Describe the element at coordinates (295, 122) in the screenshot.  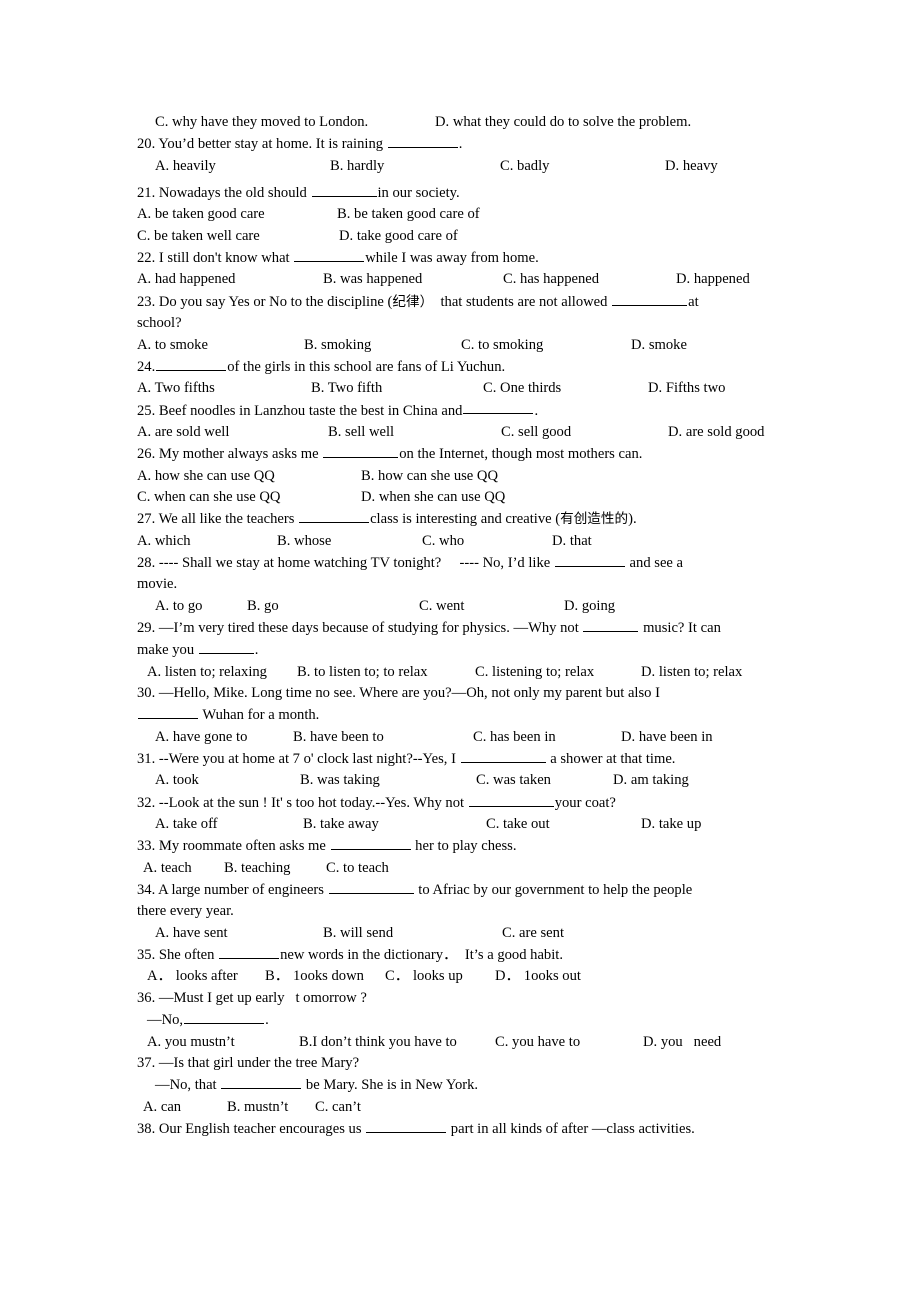
I see `option-item: C. why have they moved to London.` at that location.